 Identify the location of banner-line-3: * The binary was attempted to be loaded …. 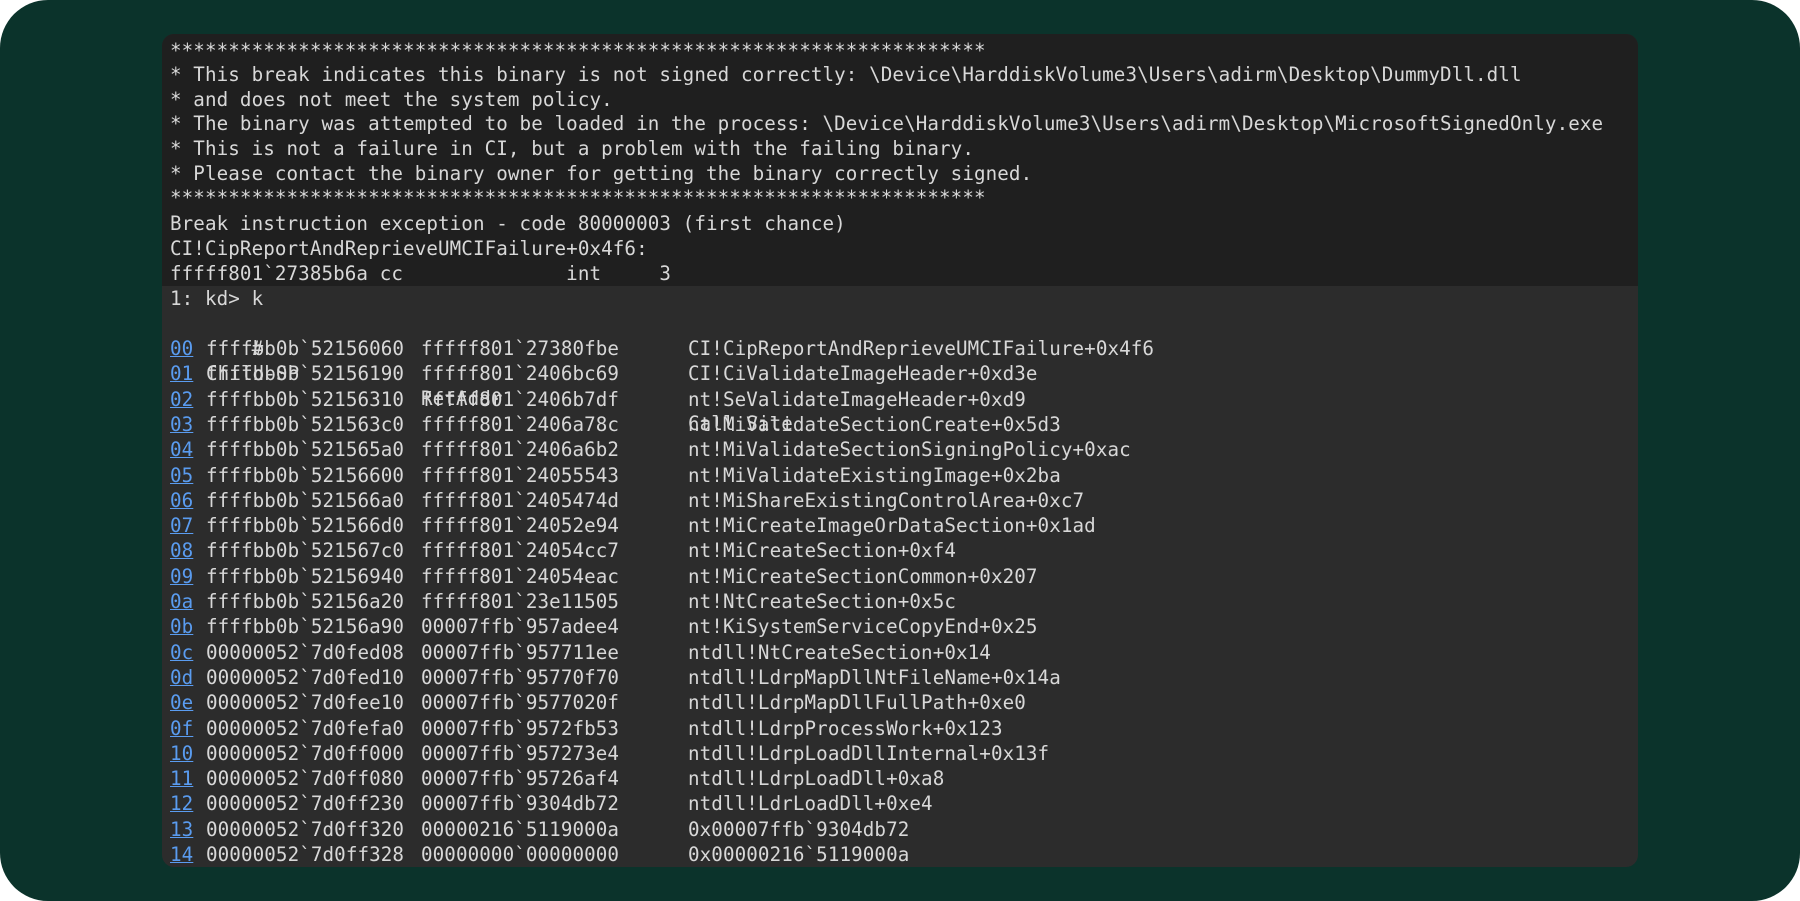
(887, 123).